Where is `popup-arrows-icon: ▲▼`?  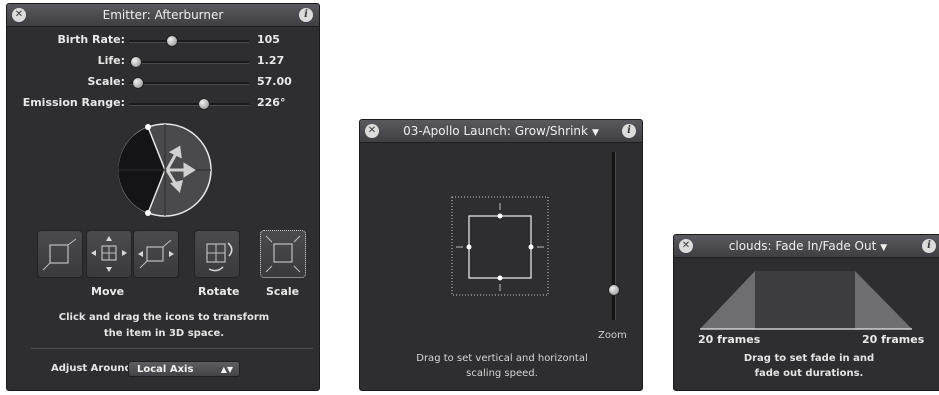
popup-arrows-icon: ▲▼ is located at coordinates (226, 369).